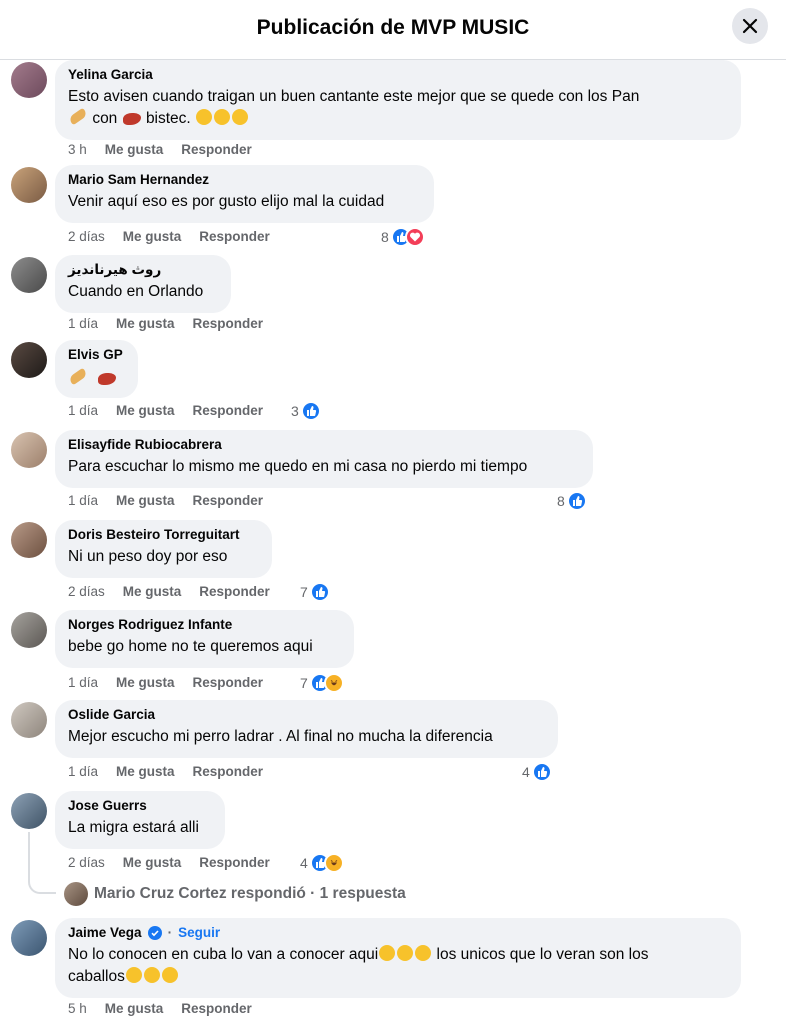 The height and width of the screenshot is (1024, 786). I want to click on page-title: Publicación de MVP MUSIC, so click(393, 27).